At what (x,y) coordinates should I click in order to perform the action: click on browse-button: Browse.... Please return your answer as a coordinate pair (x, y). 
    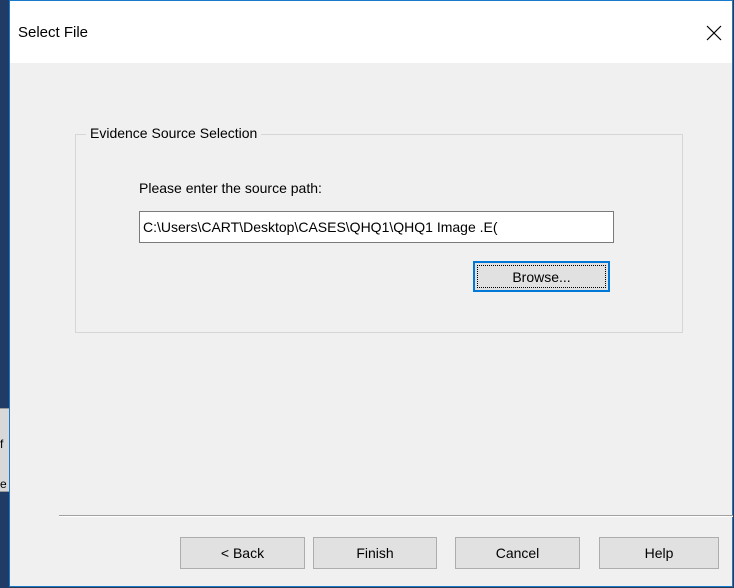
    Looking at the image, I should click on (541, 276).